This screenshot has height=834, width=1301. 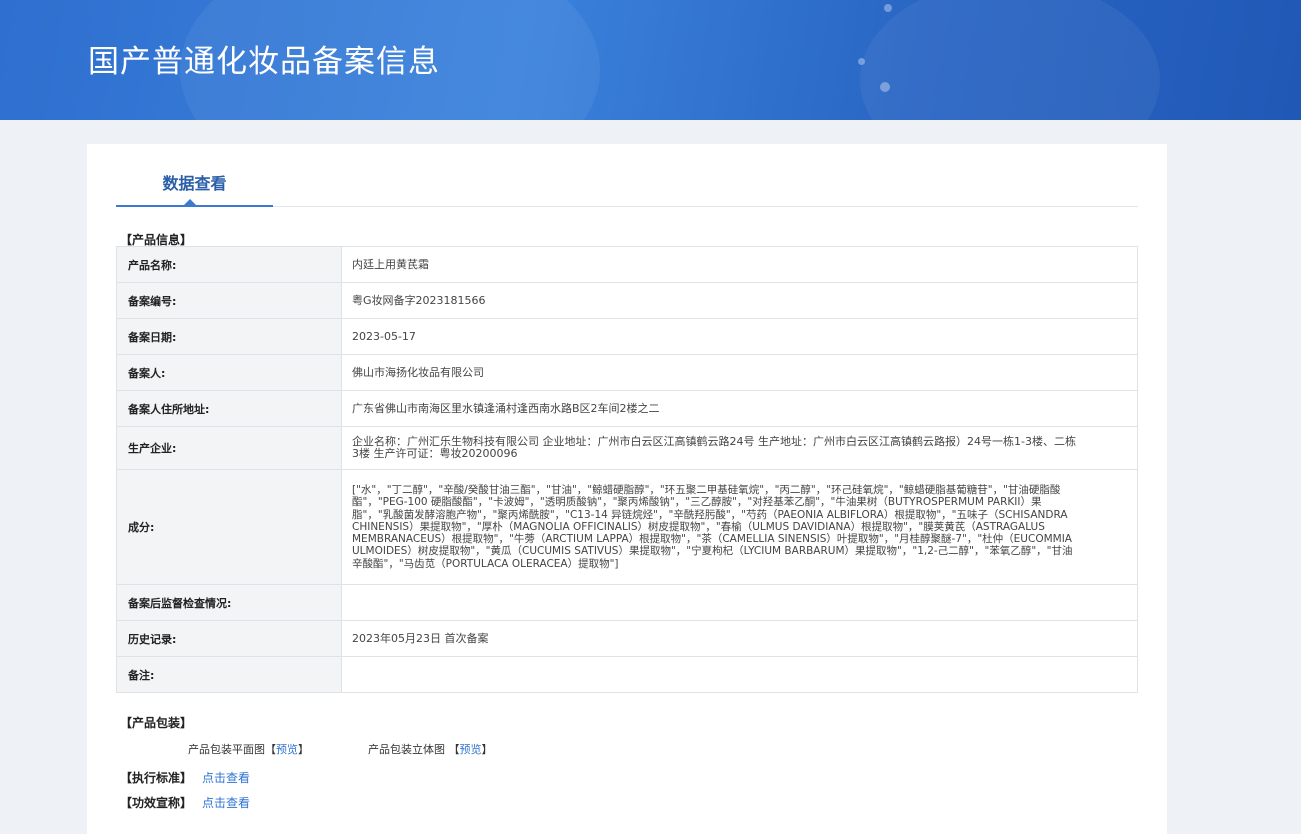 What do you see at coordinates (194, 206) in the screenshot?
I see `tab-active-underline` at bounding box center [194, 206].